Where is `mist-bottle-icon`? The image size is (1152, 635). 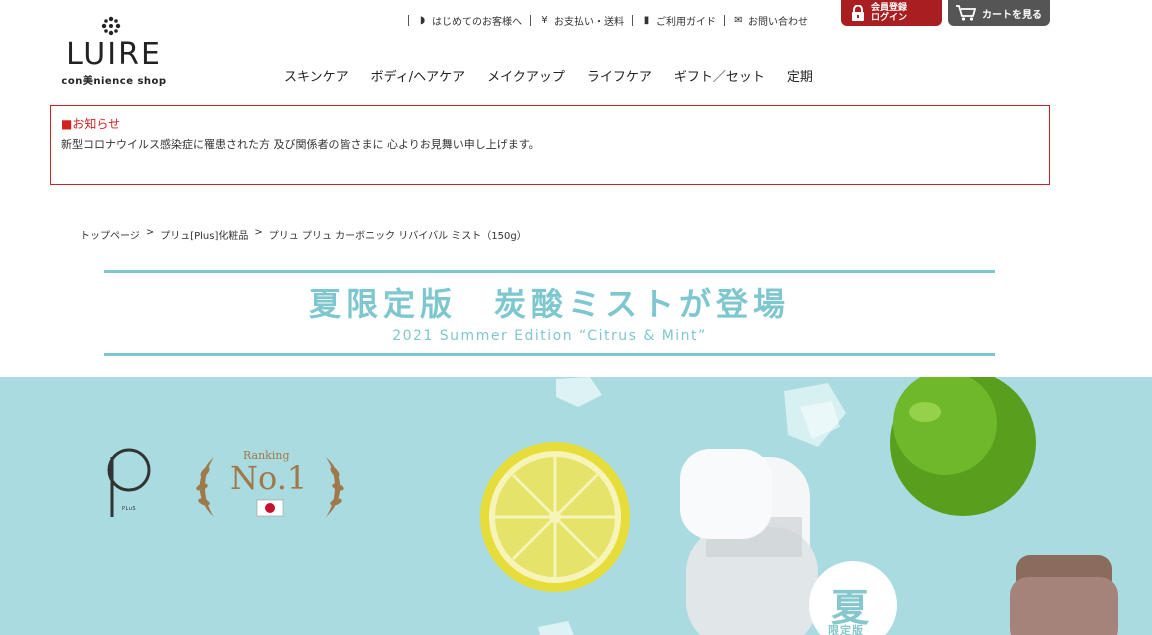
mist-bottle-icon is located at coordinates (749, 542).